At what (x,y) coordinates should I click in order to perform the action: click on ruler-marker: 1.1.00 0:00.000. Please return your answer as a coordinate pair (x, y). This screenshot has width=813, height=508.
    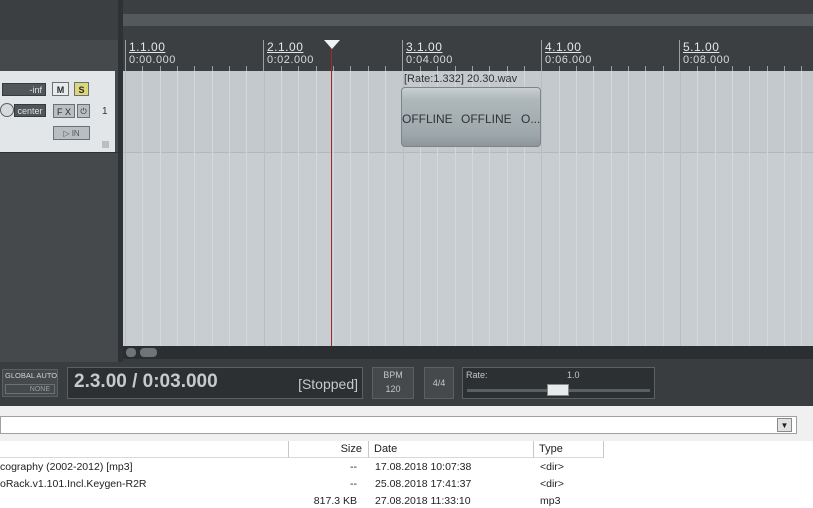
    Looking at the image, I should click on (150, 55).